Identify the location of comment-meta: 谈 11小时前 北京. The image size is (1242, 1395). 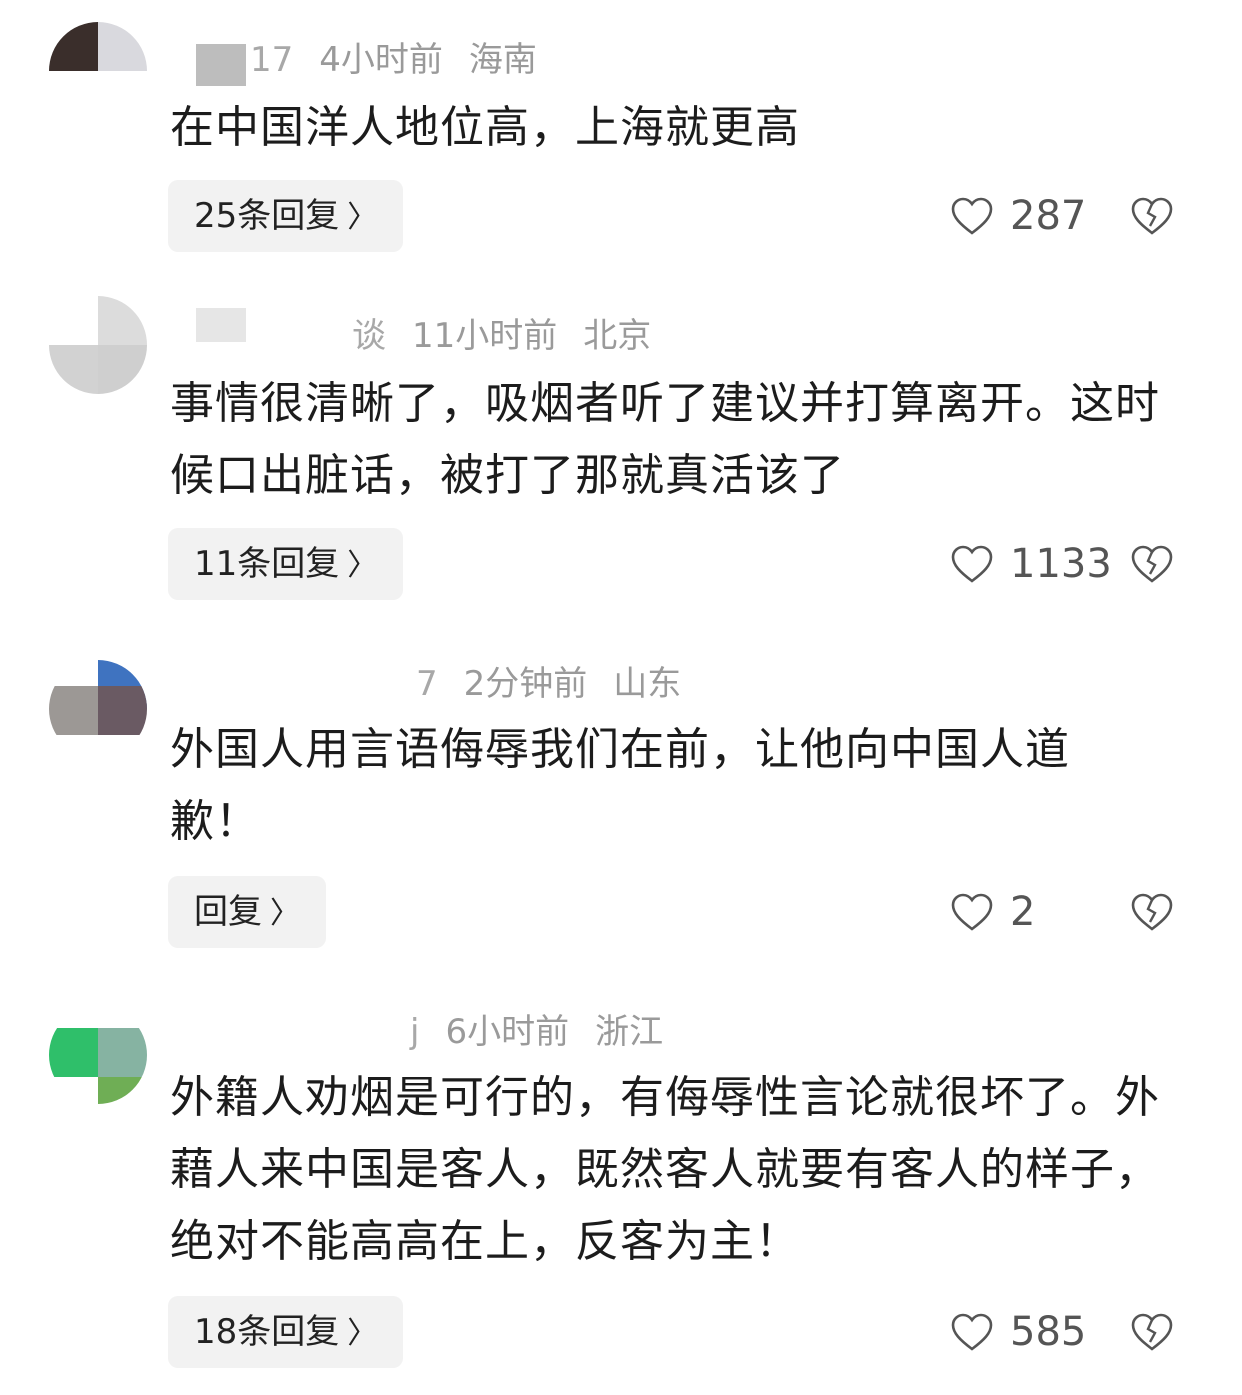
(514, 336).